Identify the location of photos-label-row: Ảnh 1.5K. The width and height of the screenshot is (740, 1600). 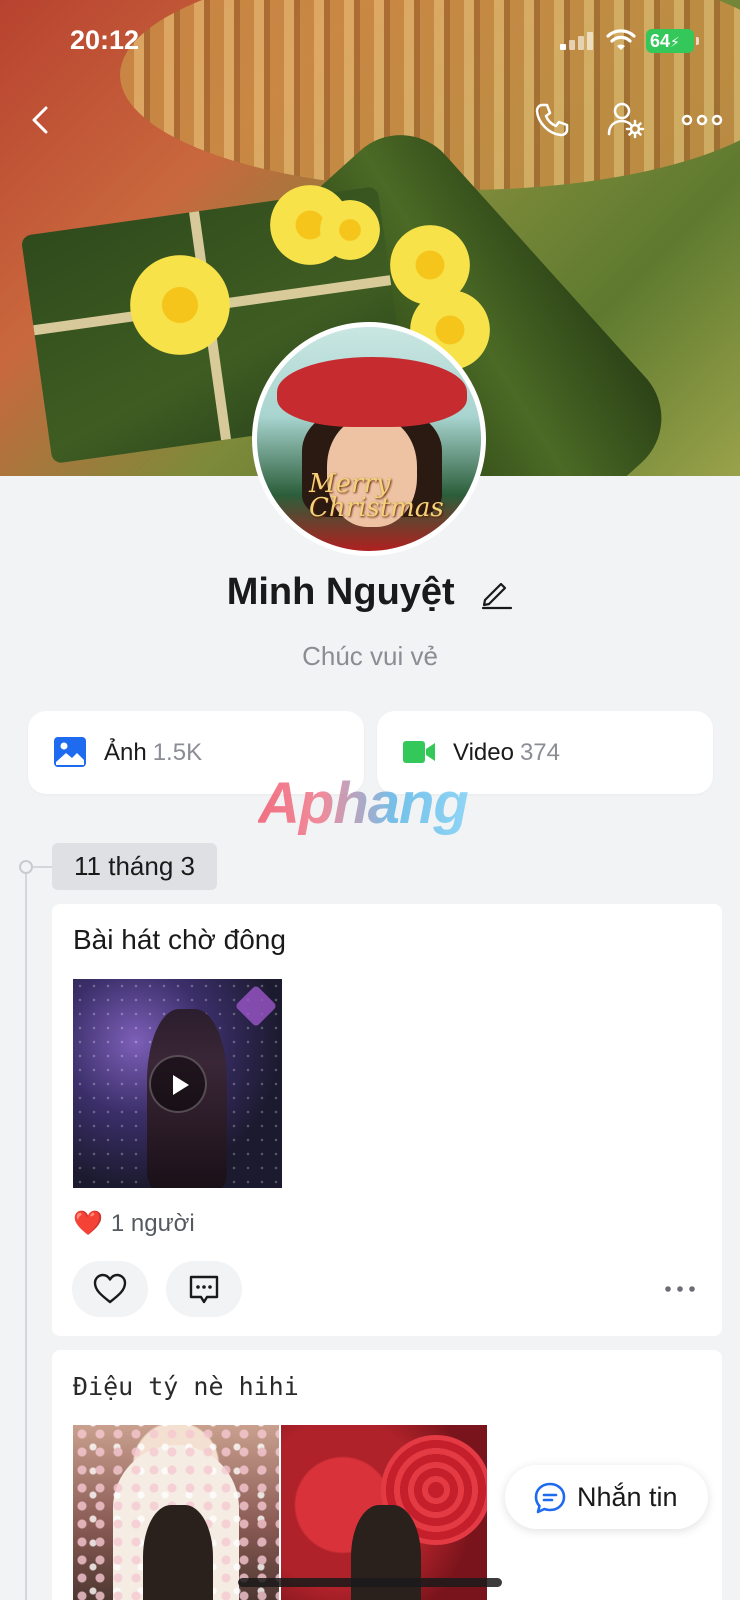
(153, 753).